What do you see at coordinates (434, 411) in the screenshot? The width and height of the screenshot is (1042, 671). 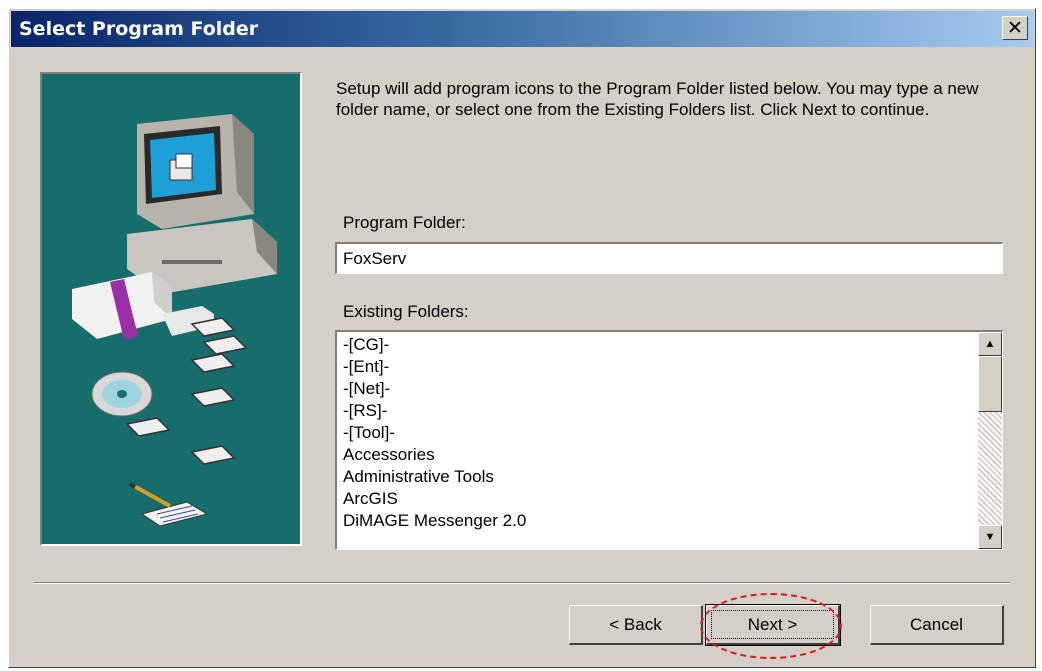 I see `list-item: -[RS]-` at bounding box center [434, 411].